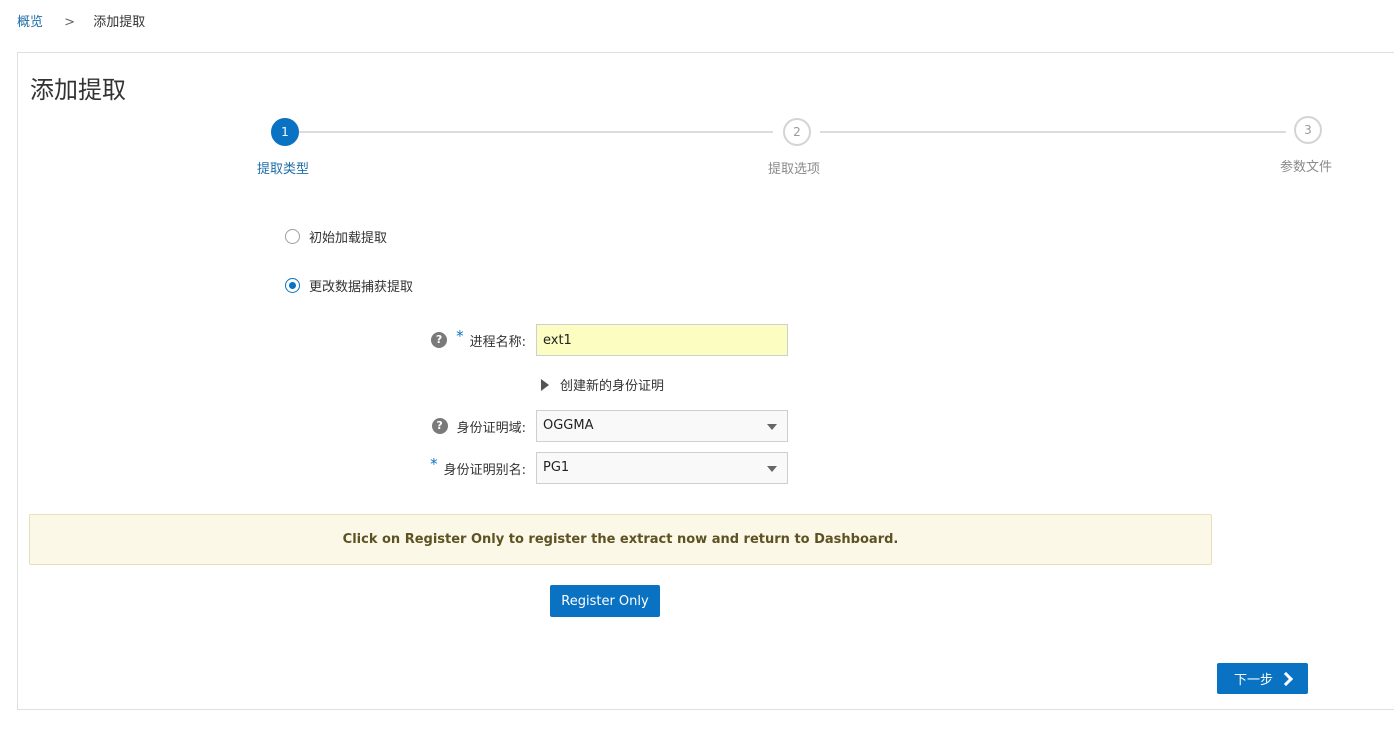 This screenshot has width=1394, height=749. What do you see at coordinates (292, 285) in the screenshot?
I see `radio-button-checked` at bounding box center [292, 285].